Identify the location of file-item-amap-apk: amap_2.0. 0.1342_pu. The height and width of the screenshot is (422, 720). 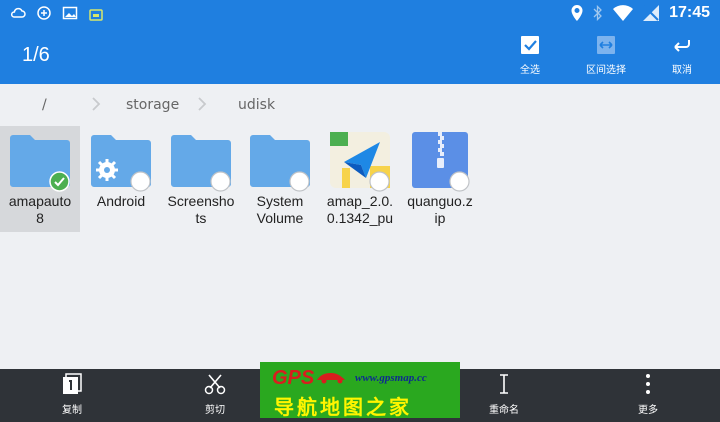
(360, 179).